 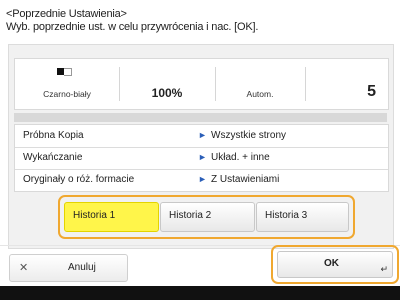 What do you see at coordinates (260, 84) in the screenshot?
I see `paper-cell: Autom.` at bounding box center [260, 84].